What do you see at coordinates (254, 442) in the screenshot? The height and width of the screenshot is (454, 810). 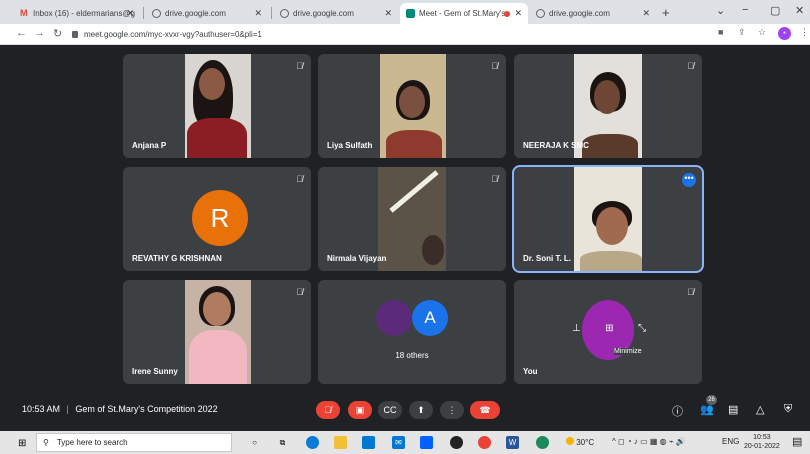 I see `cortana-icon: ○` at bounding box center [254, 442].